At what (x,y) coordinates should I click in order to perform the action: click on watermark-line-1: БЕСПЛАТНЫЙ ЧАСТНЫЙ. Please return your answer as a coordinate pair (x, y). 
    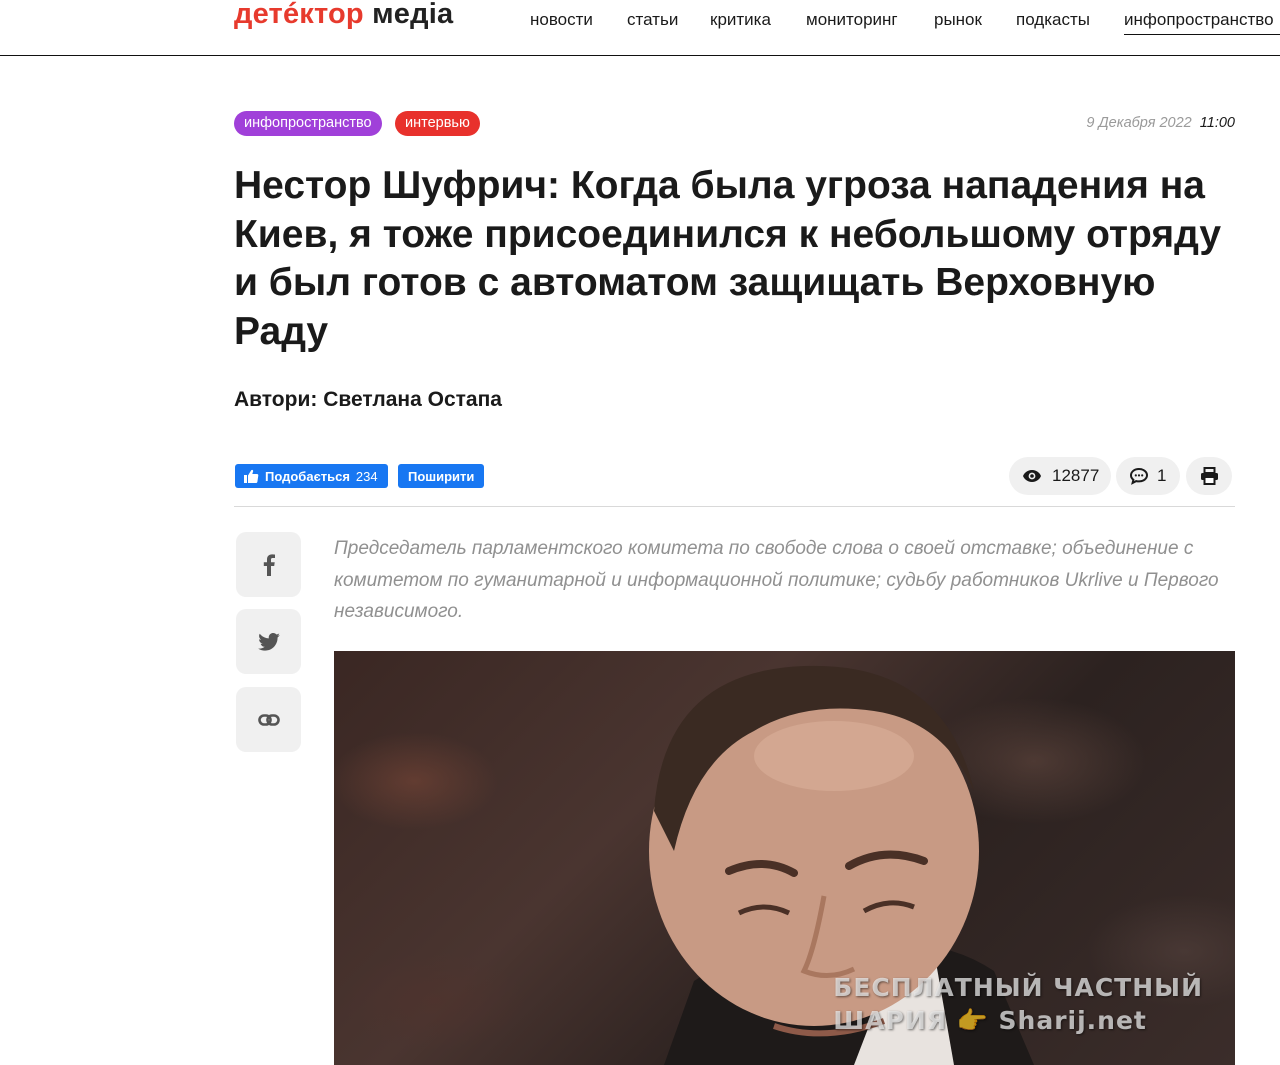
    Looking at the image, I should click on (1018, 987).